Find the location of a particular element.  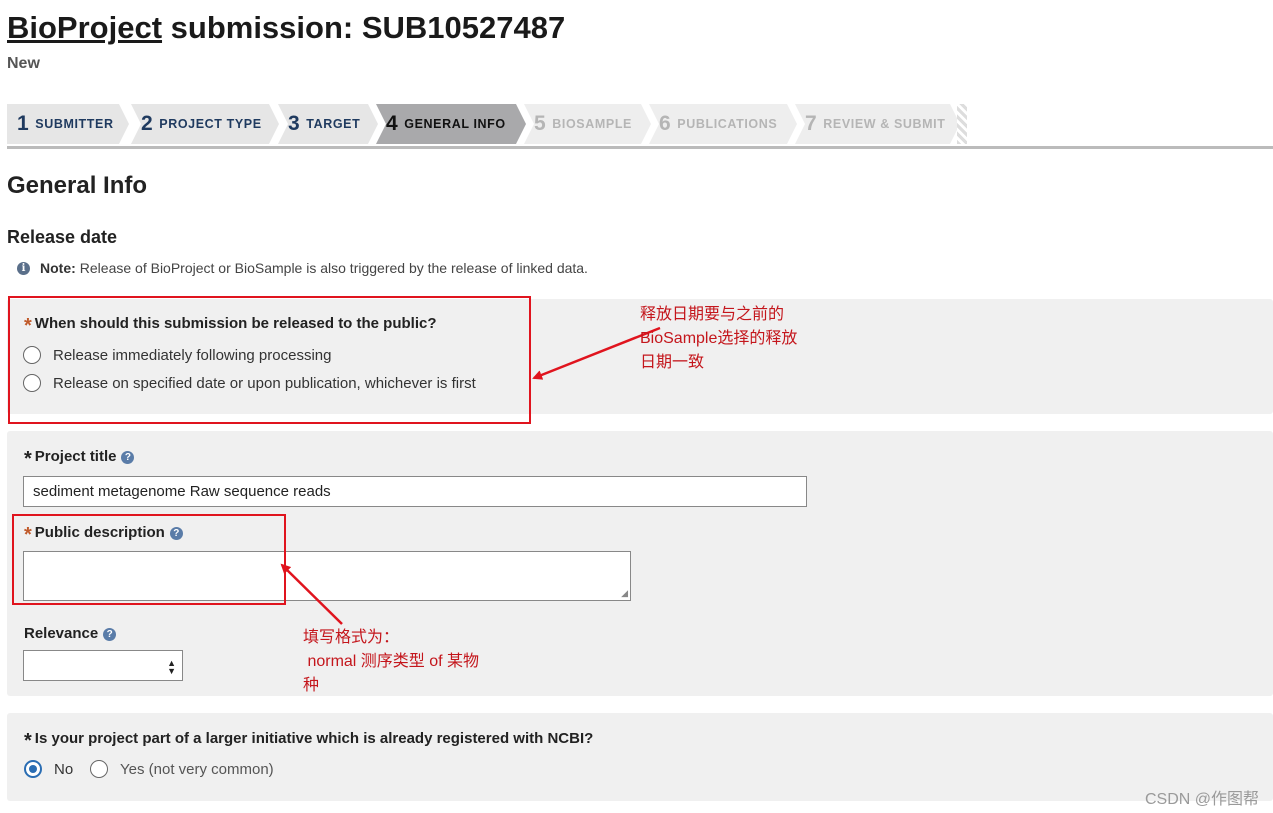

annotation-arrow-description is located at coordinates (311, 594).